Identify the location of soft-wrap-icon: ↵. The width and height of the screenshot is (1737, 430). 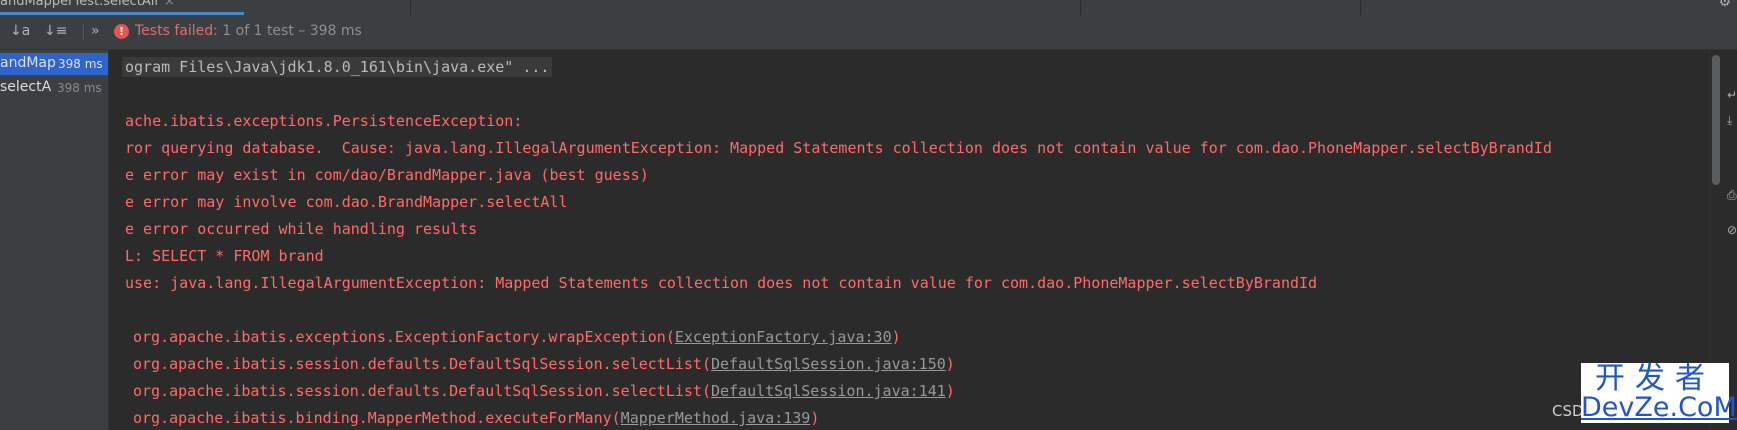
(1732, 95).